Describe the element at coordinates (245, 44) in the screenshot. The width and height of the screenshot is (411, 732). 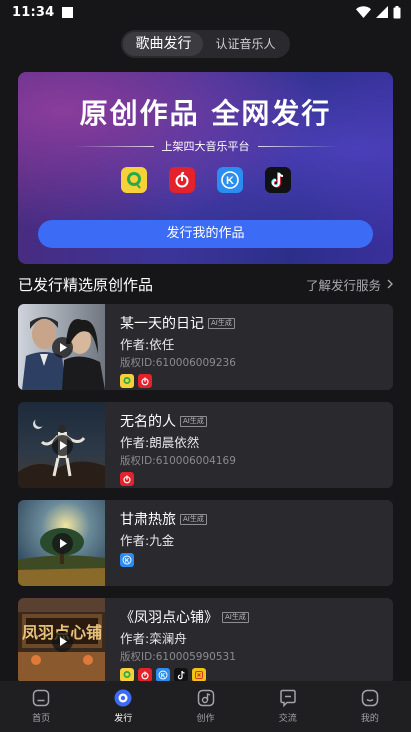
I see `tab-certified-musician: 认证音乐人` at that location.